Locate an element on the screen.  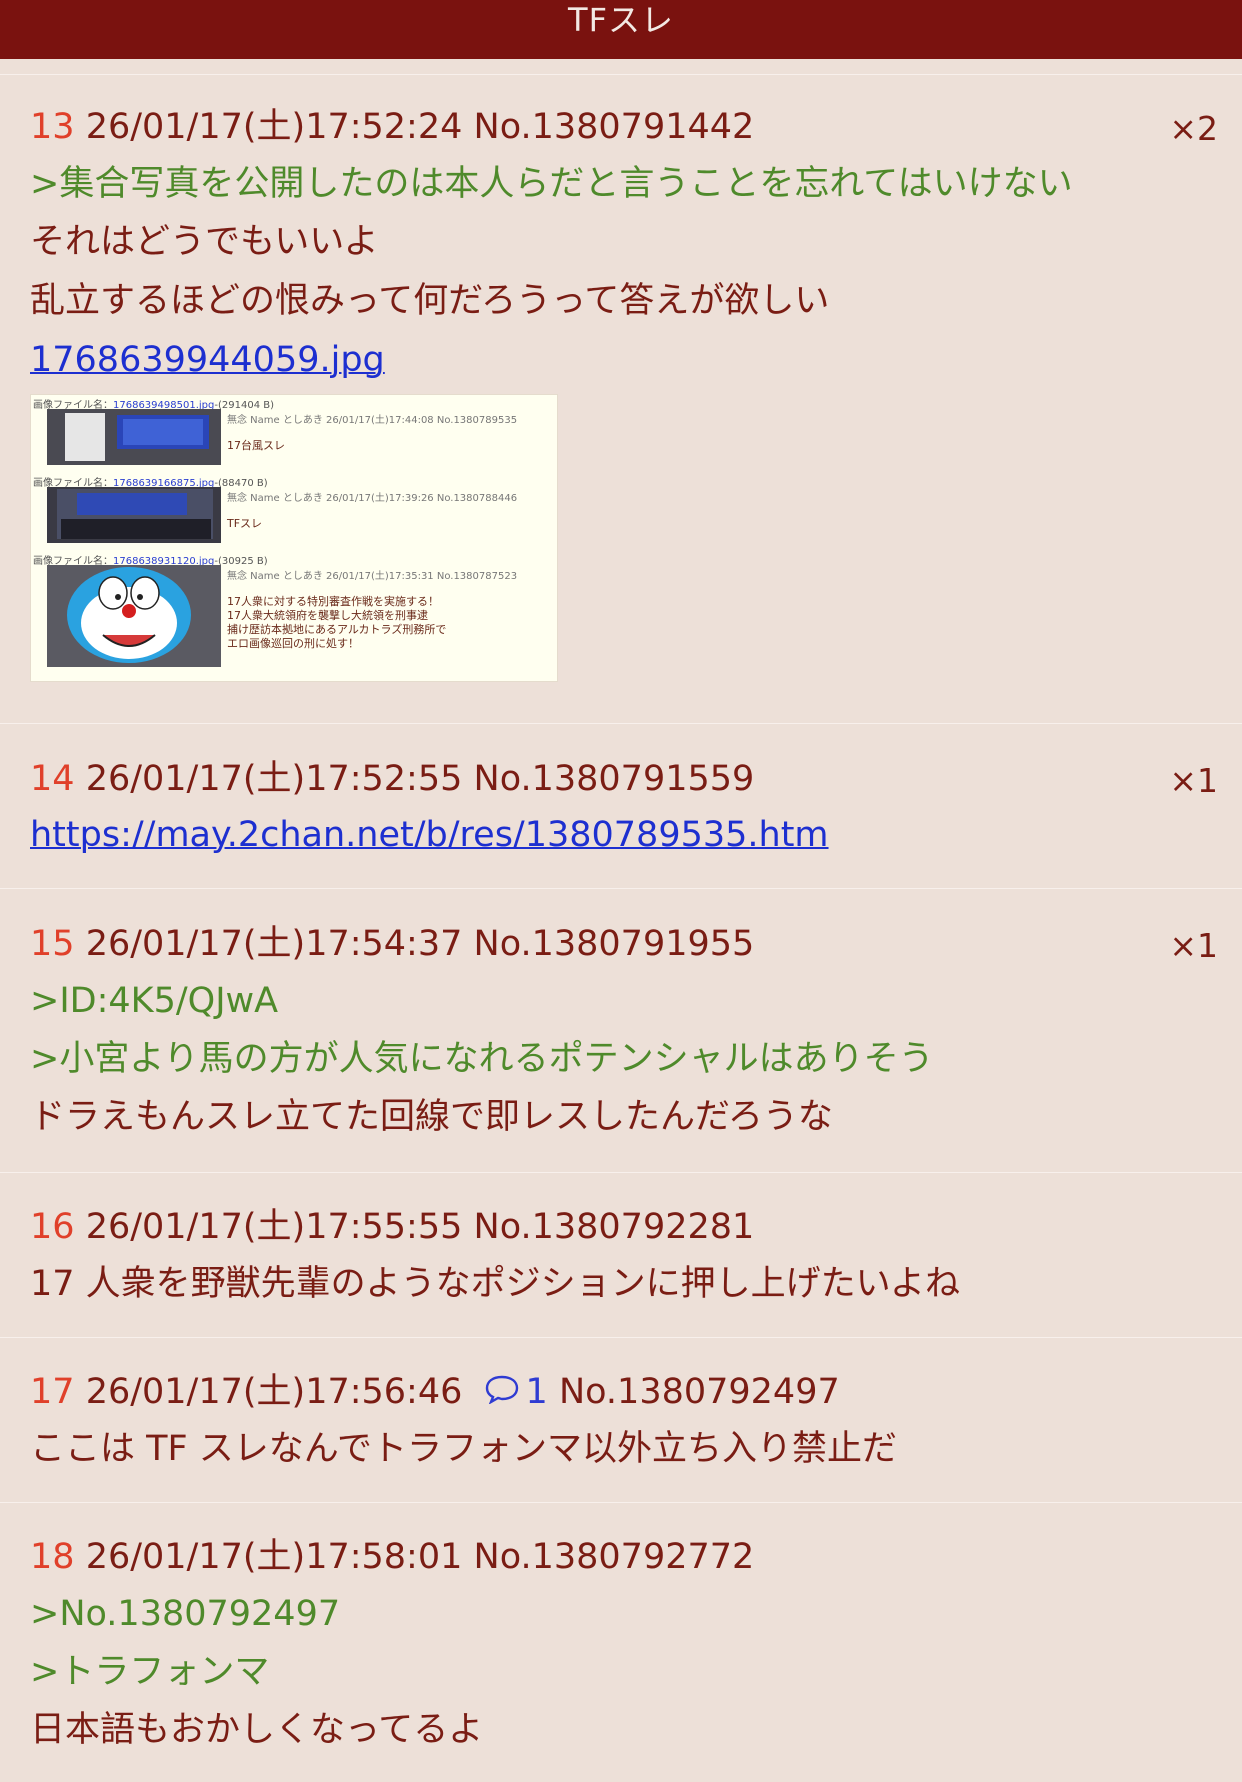
reply-count: ×2 is located at coordinates (1193, 129).